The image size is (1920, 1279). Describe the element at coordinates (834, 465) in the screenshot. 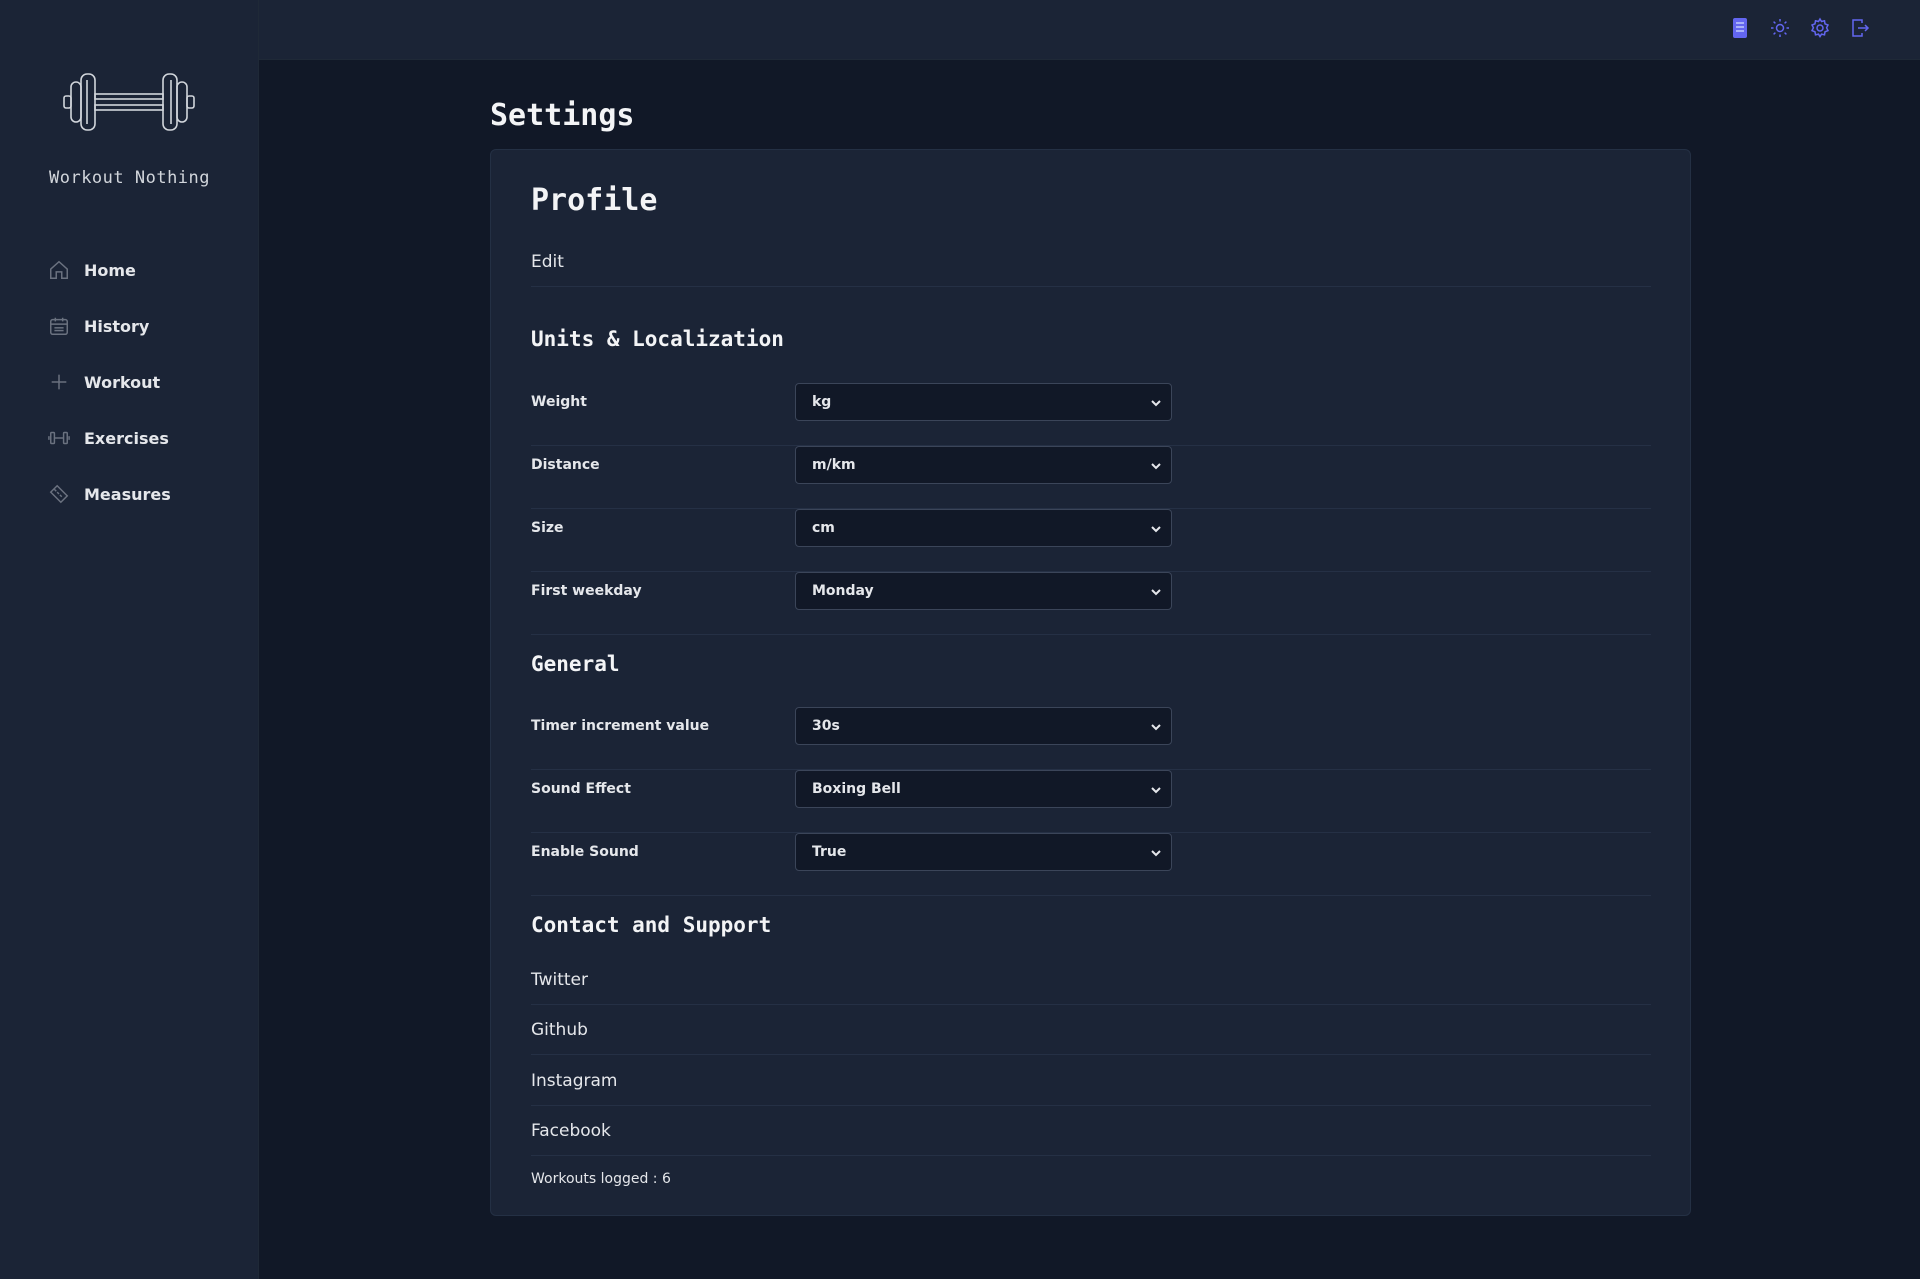

I see `select-value: m/km` at that location.